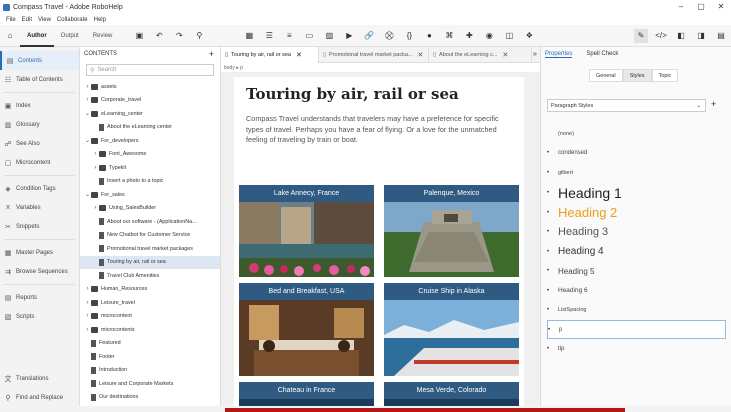 This screenshot has width=731, height=412. I want to click on nav-browse-sequences: ⇉ Browse Sequences, so click(39, 271).